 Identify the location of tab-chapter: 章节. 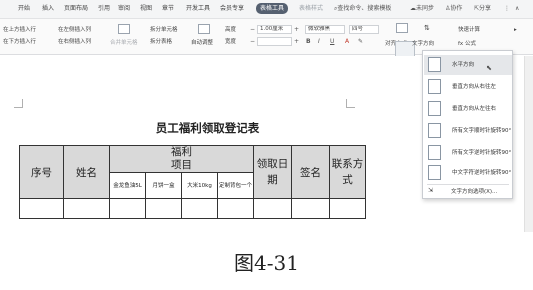
(168, 8).